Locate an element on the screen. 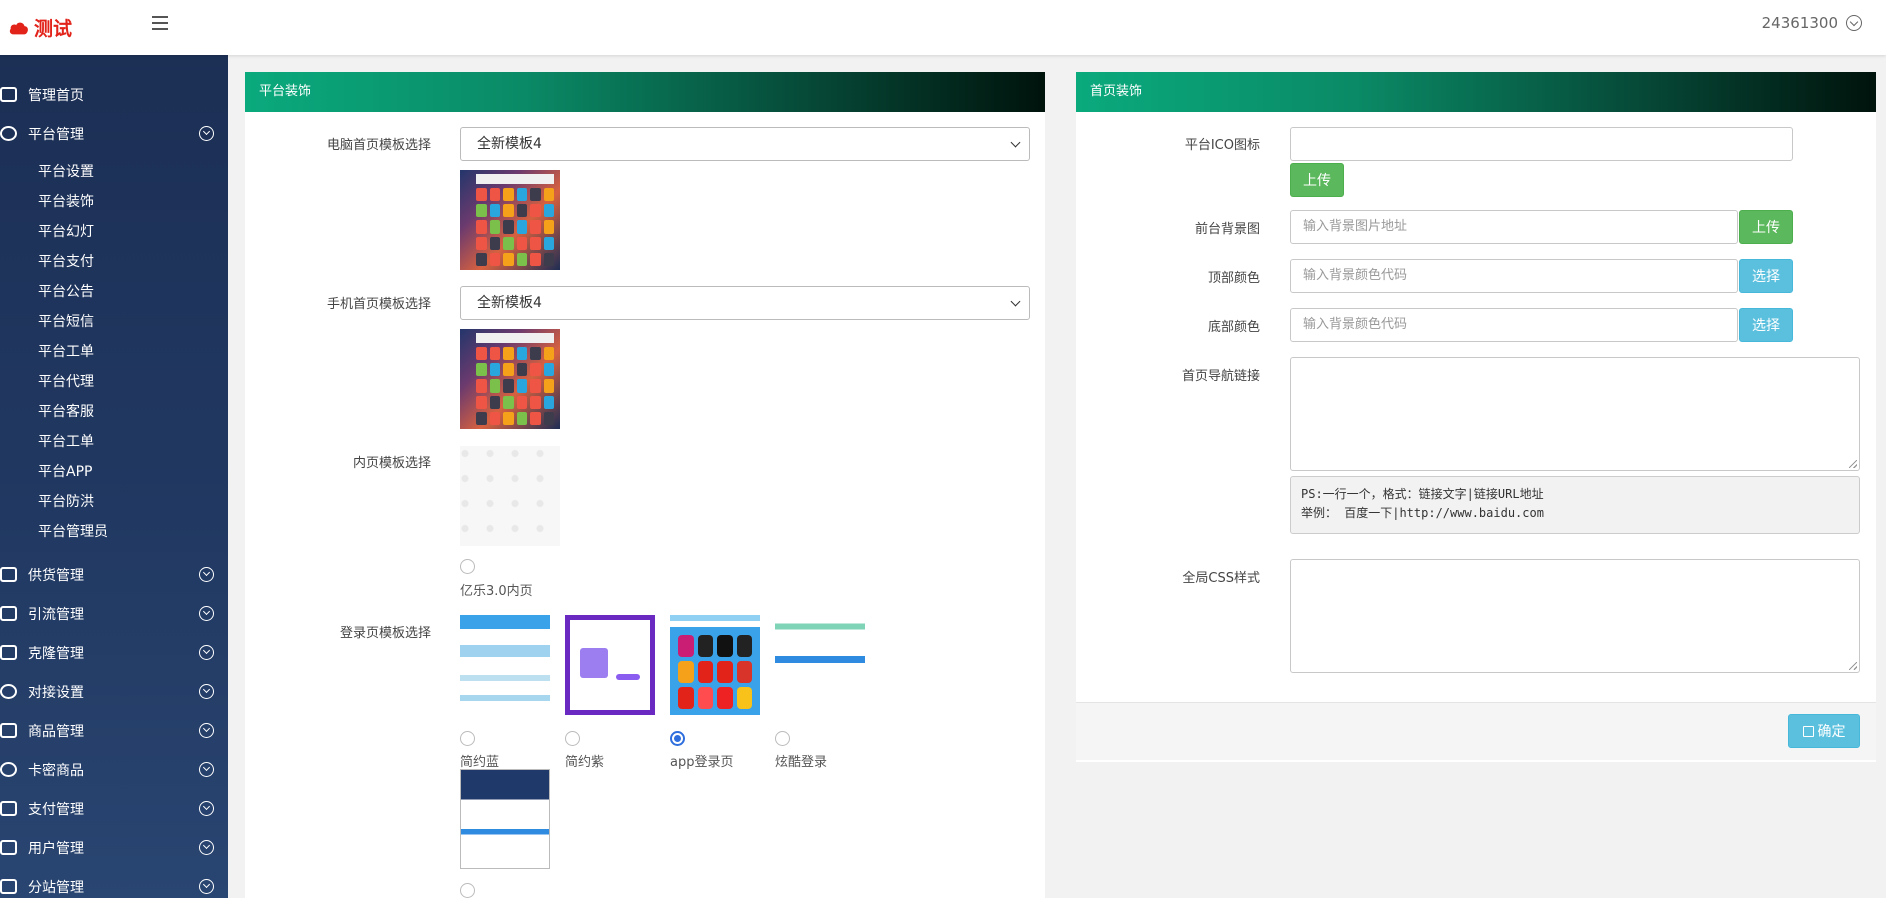 The height and width of the screenshot is (898, 1886). css-label: 全局CSS样式 is located at coordinates (1221, 578).